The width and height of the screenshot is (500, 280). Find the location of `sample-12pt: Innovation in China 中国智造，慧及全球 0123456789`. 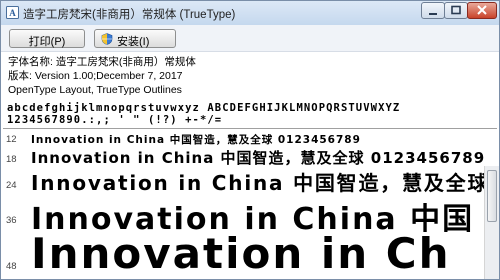

sample-12pt: Innovation in China 中国智造，慧及全球 0123456789 is located at coordinates (196, 140).